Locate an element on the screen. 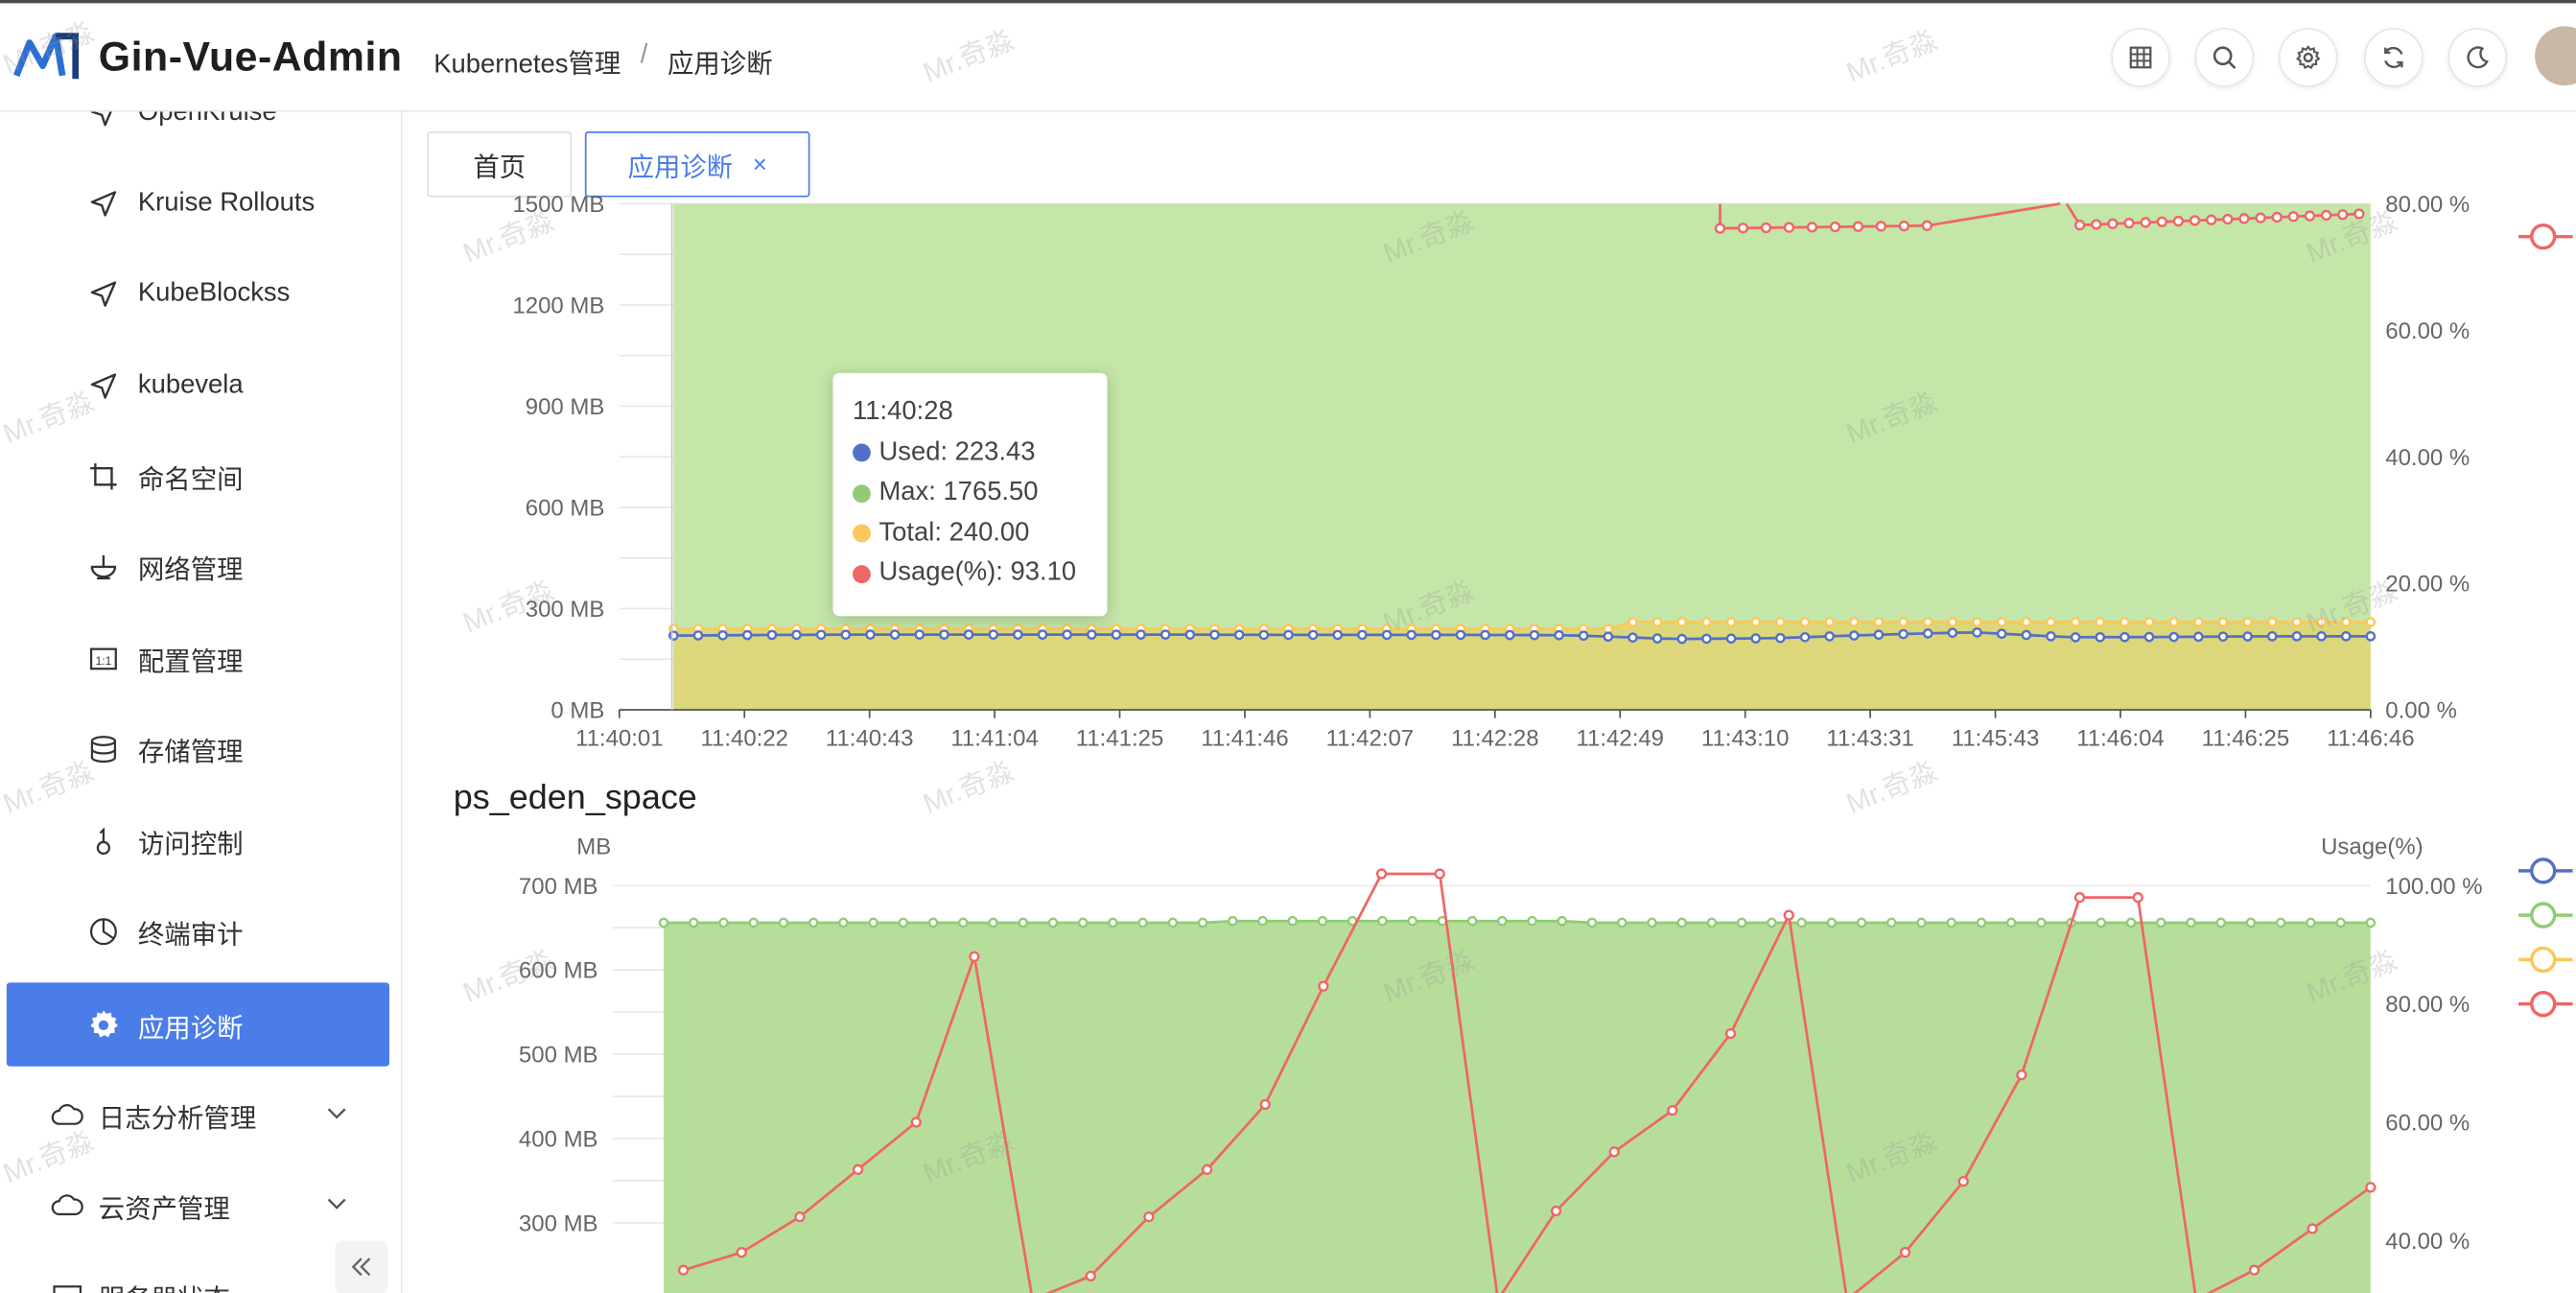  search-button is located at coordinates (2224, 57).